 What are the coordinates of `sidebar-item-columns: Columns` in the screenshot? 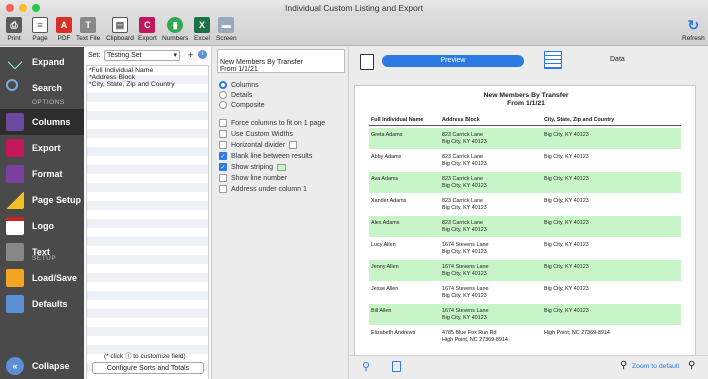 It's located at (42, 122).